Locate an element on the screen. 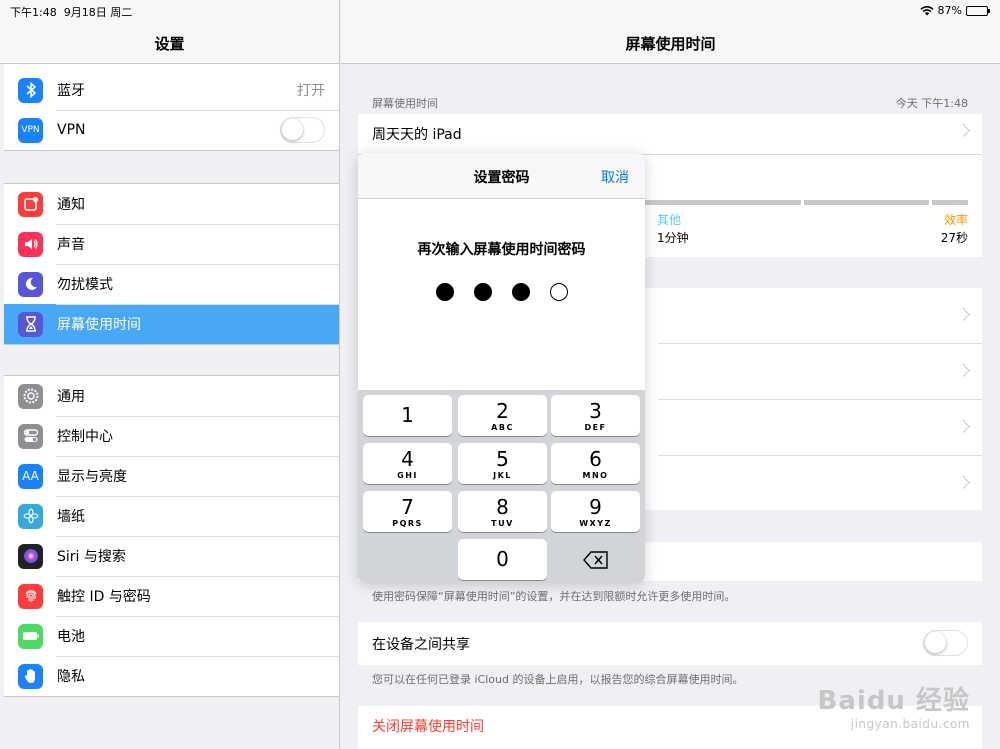  key-5: 5 JKL is located at coordinates (502, 463).